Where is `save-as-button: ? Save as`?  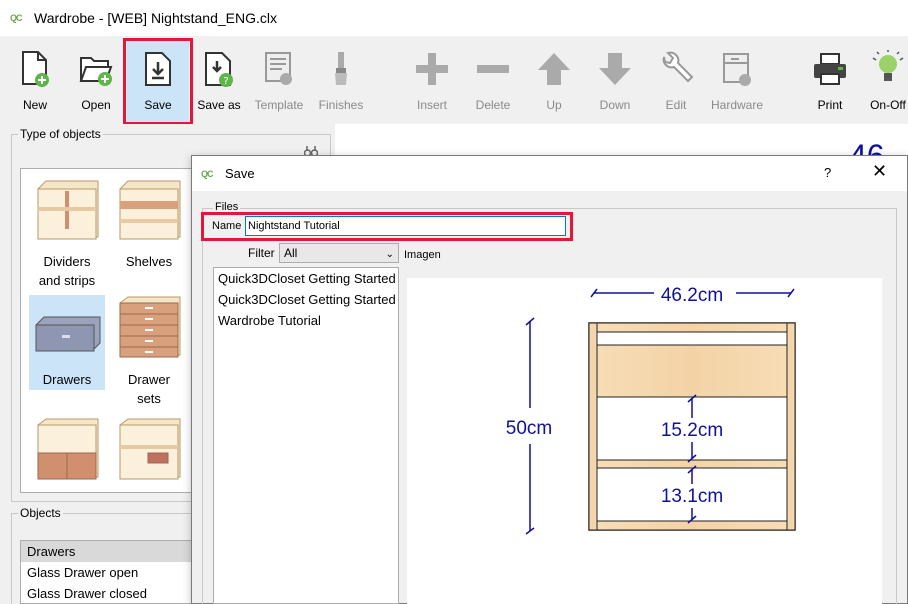
save-as-button: ? Save as is located at coordinates (219, 79).